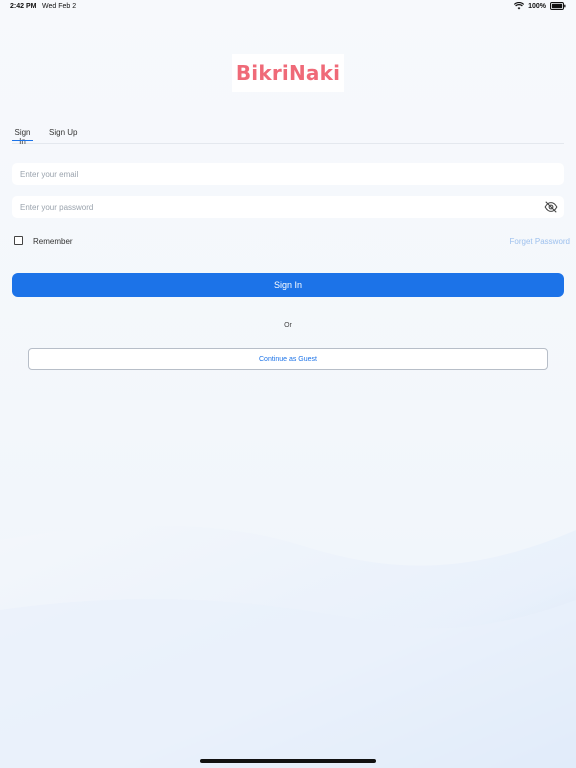 This screenshot has width=576, height=768. I want to click on remember-row: Remember Forget Password, so click(292, 242).